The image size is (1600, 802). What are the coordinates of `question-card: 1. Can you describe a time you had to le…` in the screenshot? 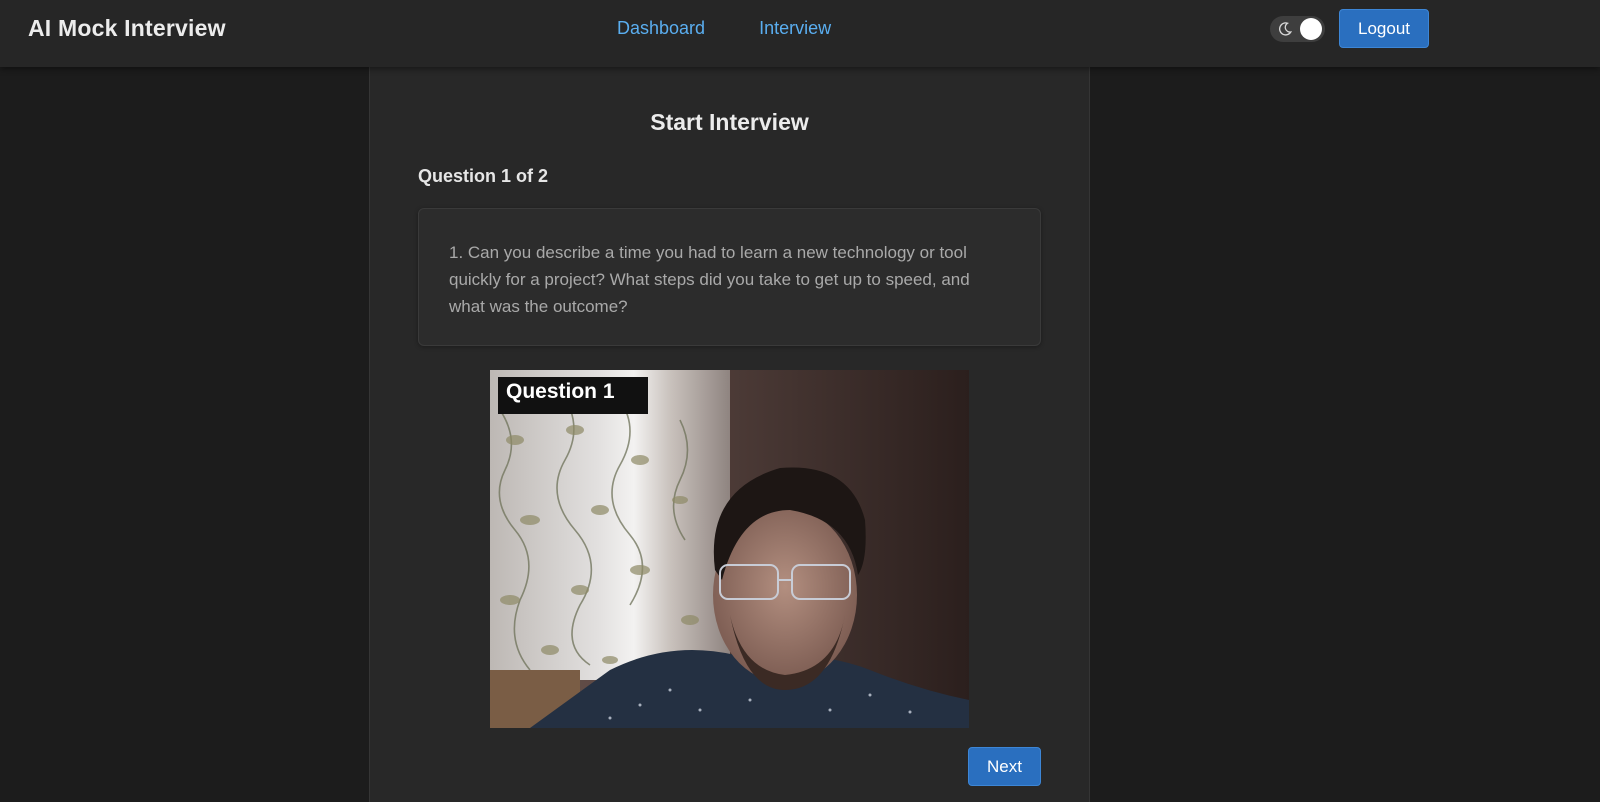 It's located at (729, 277).